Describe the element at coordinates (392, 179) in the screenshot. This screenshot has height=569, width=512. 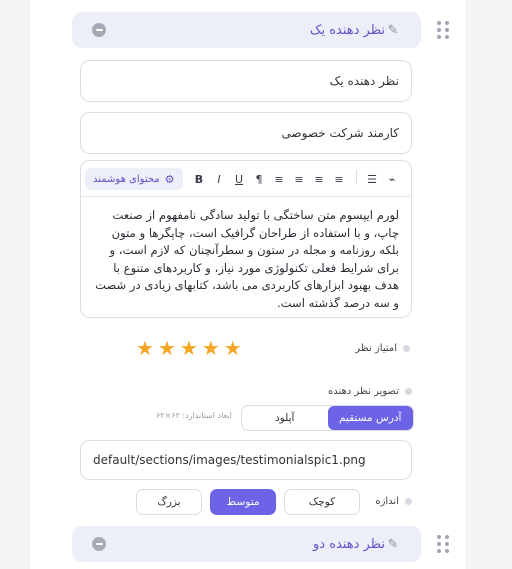
I see `link-icon: ⌁` at that location.